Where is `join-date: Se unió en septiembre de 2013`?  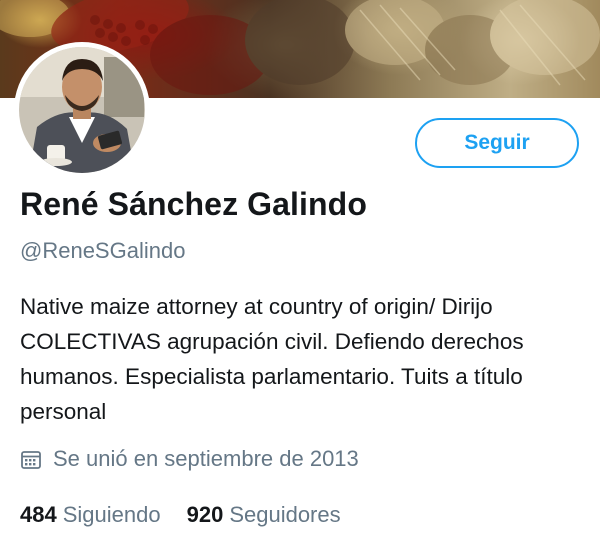 join-date: Se unió en septiembre de 2013 is located at coordinates (189, 459).